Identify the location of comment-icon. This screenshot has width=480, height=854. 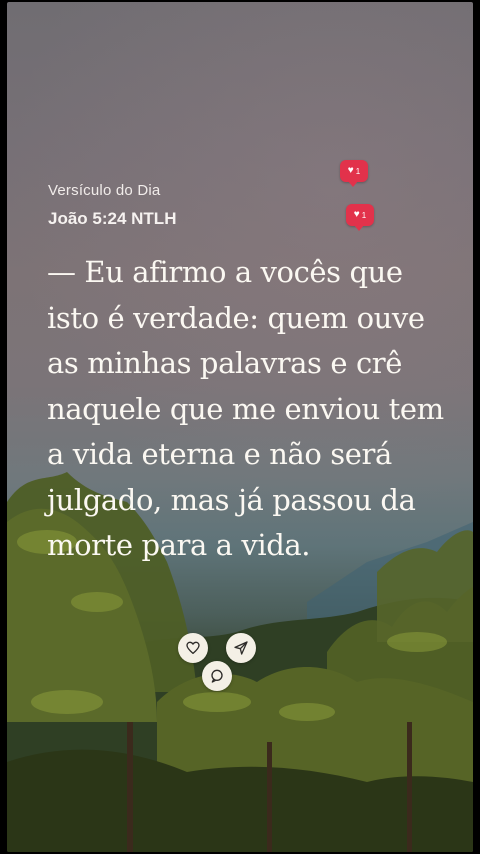
(217, 676).